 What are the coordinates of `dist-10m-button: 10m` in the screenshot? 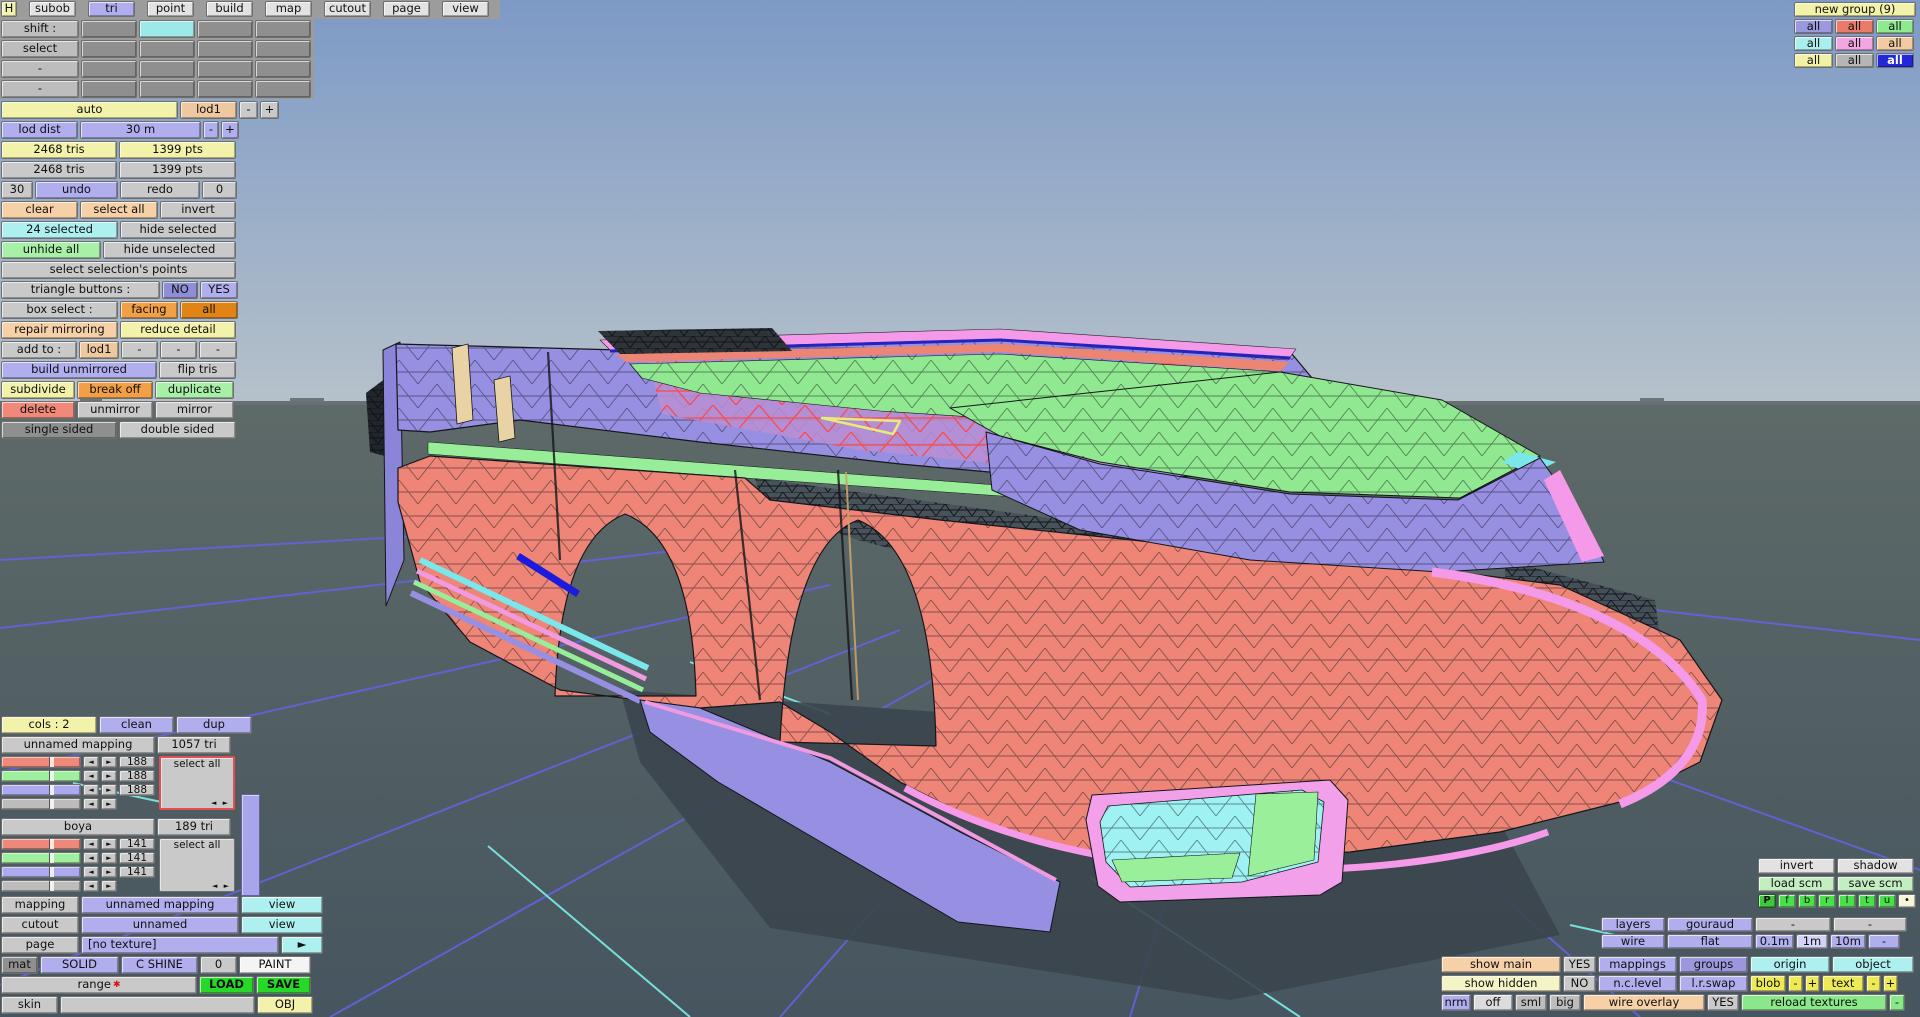 It's located at (1848, 941).